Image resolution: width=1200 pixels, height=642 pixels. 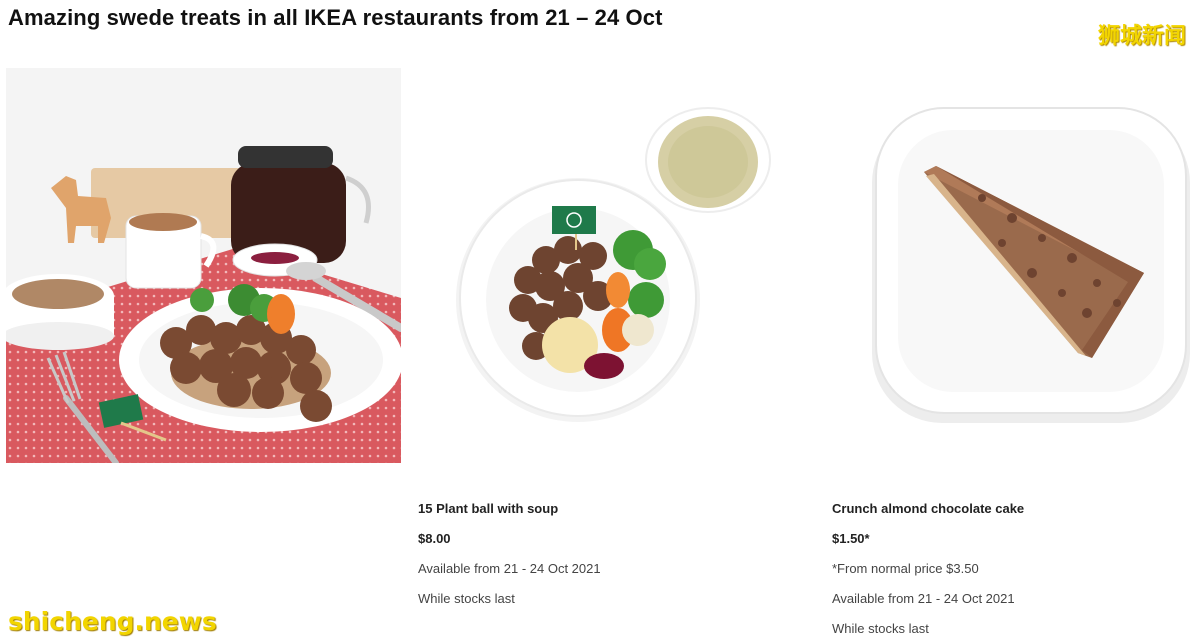 What do you see at coordinates (488, 508) in the screenshot?
I see `product-name: 15 Plant ball with soup` at bounding box center [488, 508].